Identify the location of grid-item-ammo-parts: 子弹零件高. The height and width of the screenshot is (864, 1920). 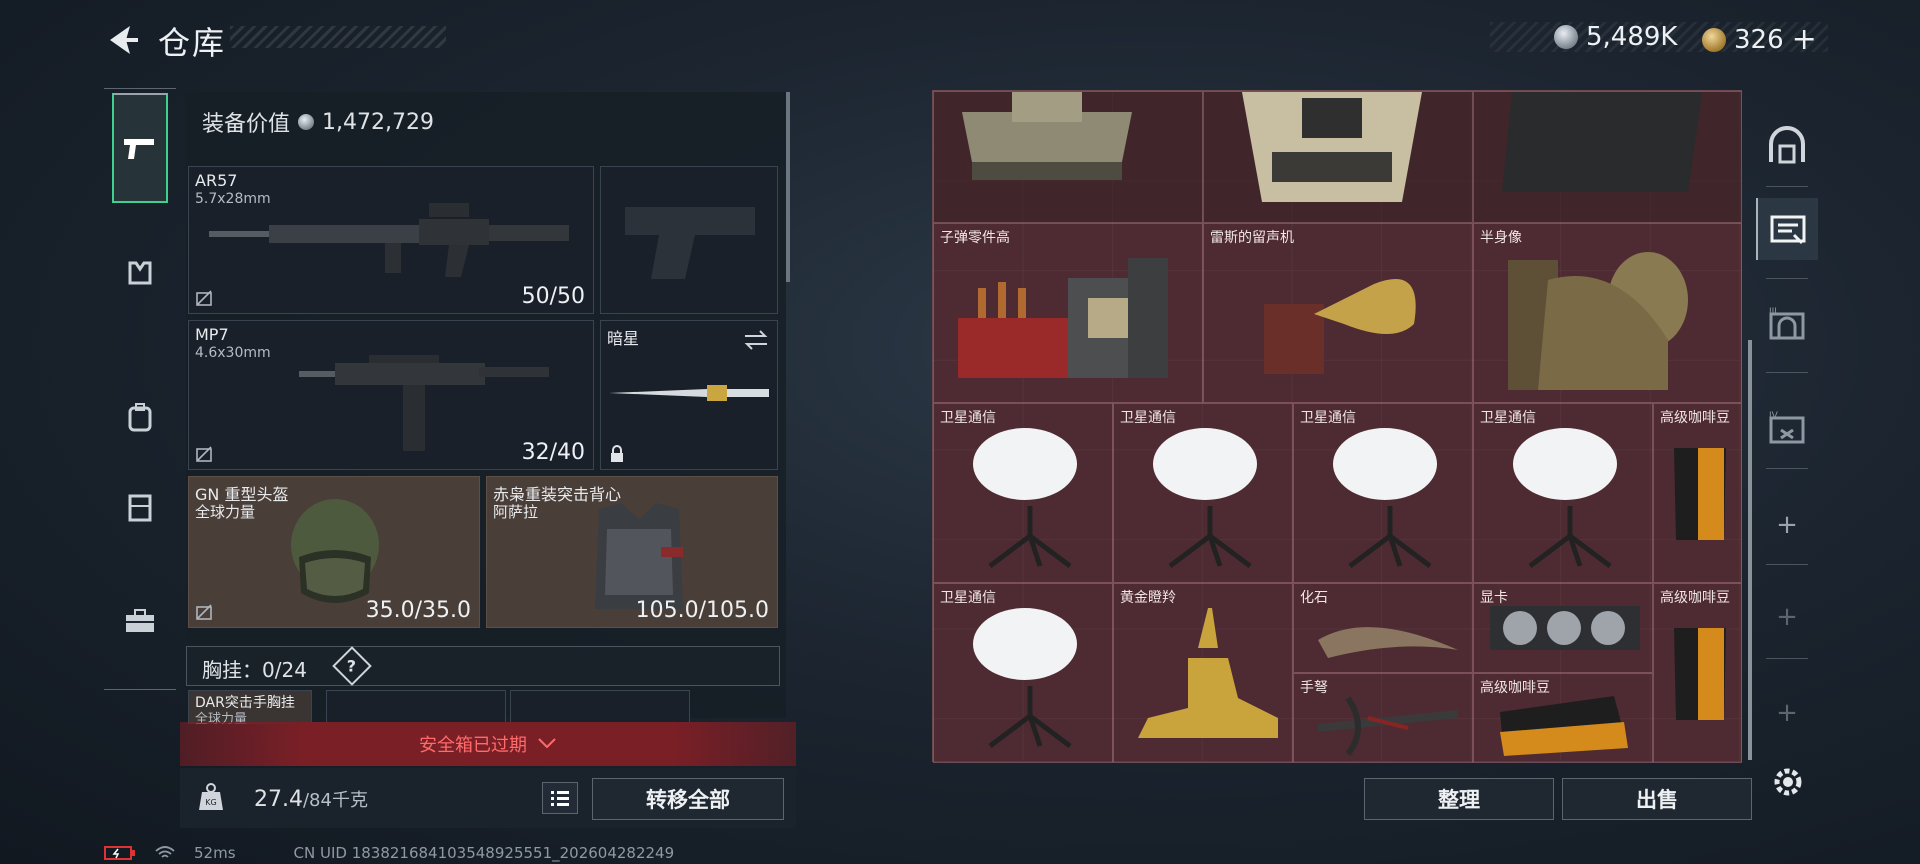
(1068, 313).